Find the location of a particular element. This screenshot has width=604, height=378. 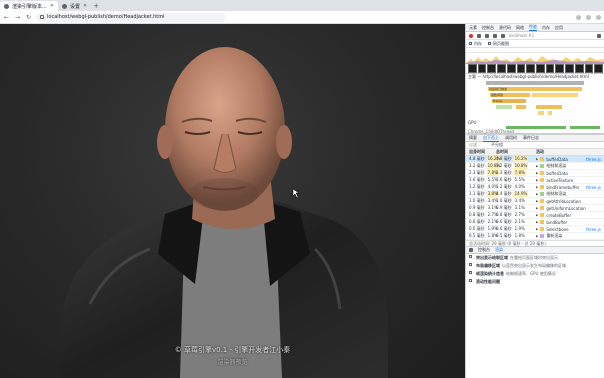

column-self-time: 自身时间 is located at coordinates (482, 152).